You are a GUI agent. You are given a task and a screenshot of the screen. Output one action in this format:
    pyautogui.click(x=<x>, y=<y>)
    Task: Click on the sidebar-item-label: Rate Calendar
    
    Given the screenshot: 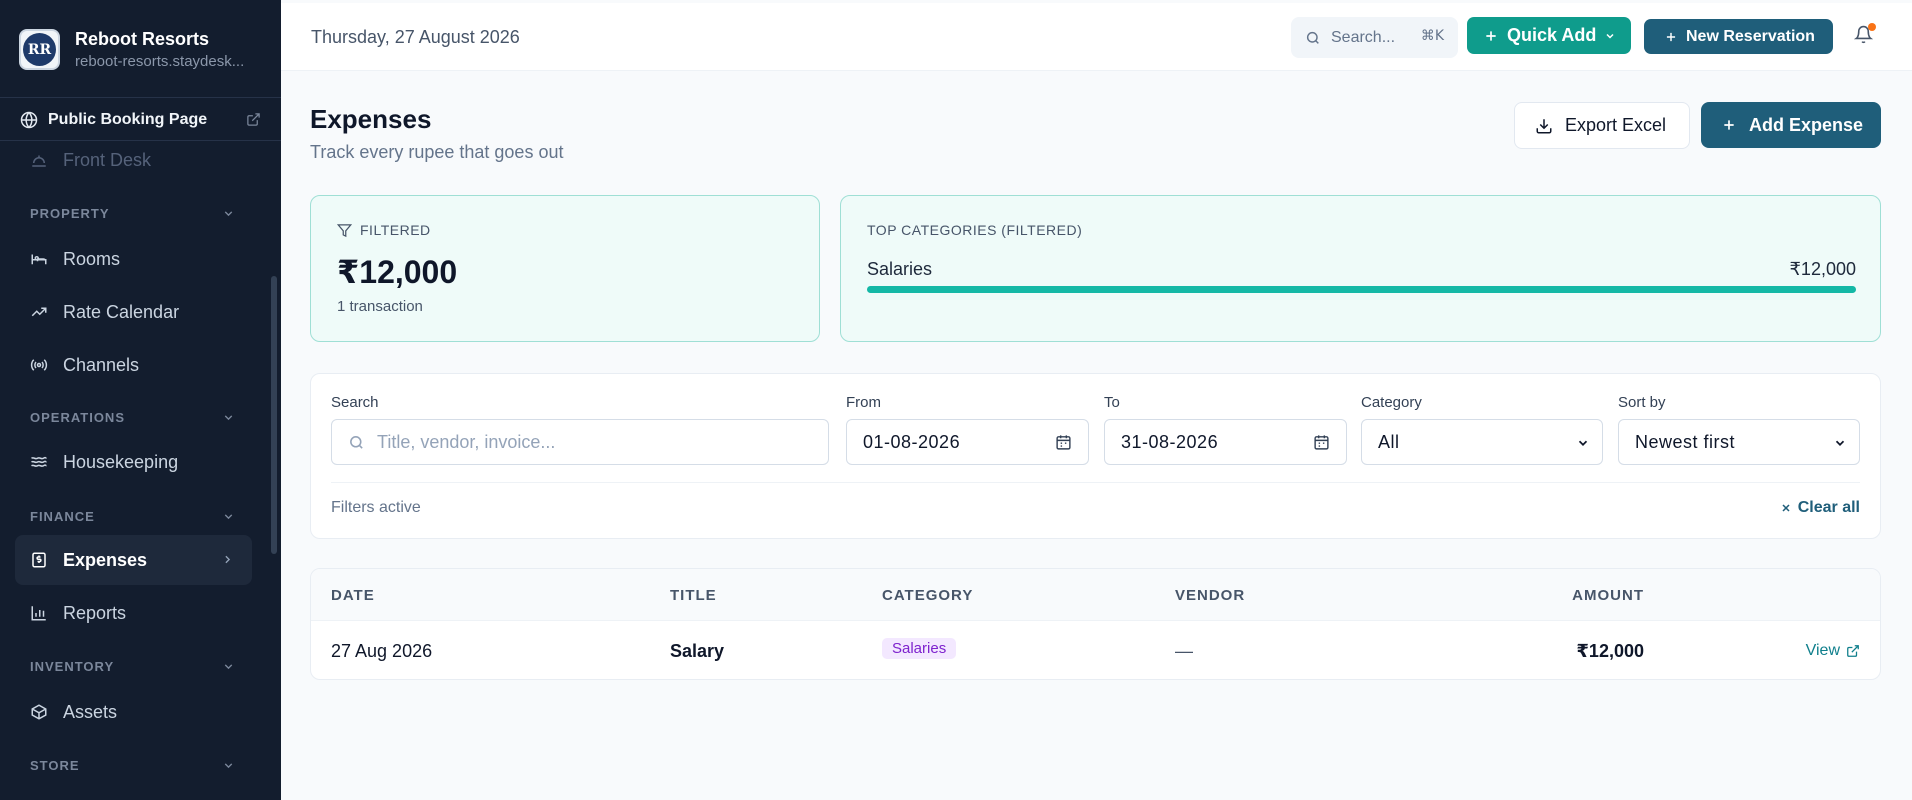 What is the action you would take?
    pyautogui.click(x=121, y=311)
    